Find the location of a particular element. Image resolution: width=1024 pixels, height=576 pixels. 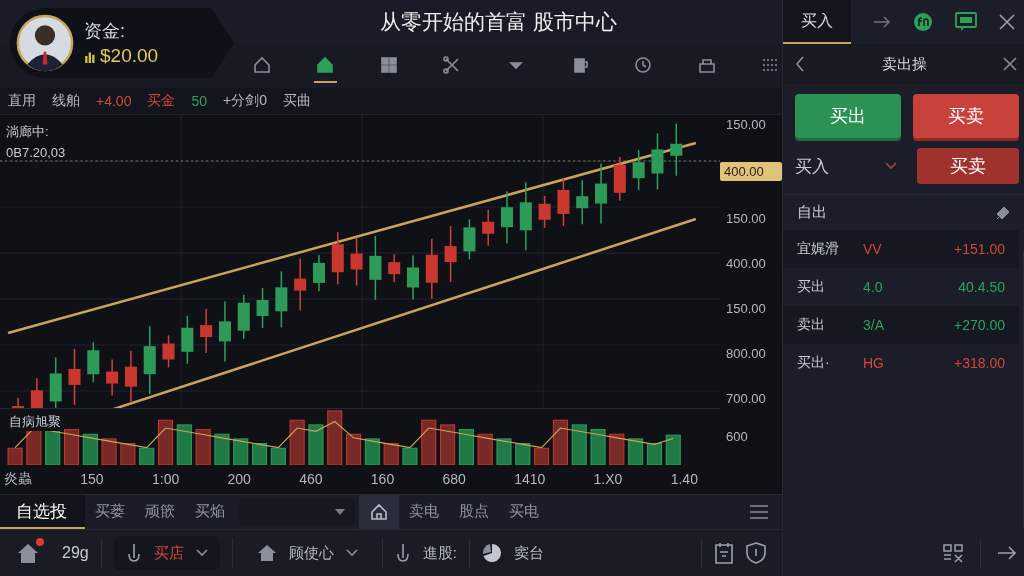

chart-label: 淌廊中: is located at coordinates (28, 132).